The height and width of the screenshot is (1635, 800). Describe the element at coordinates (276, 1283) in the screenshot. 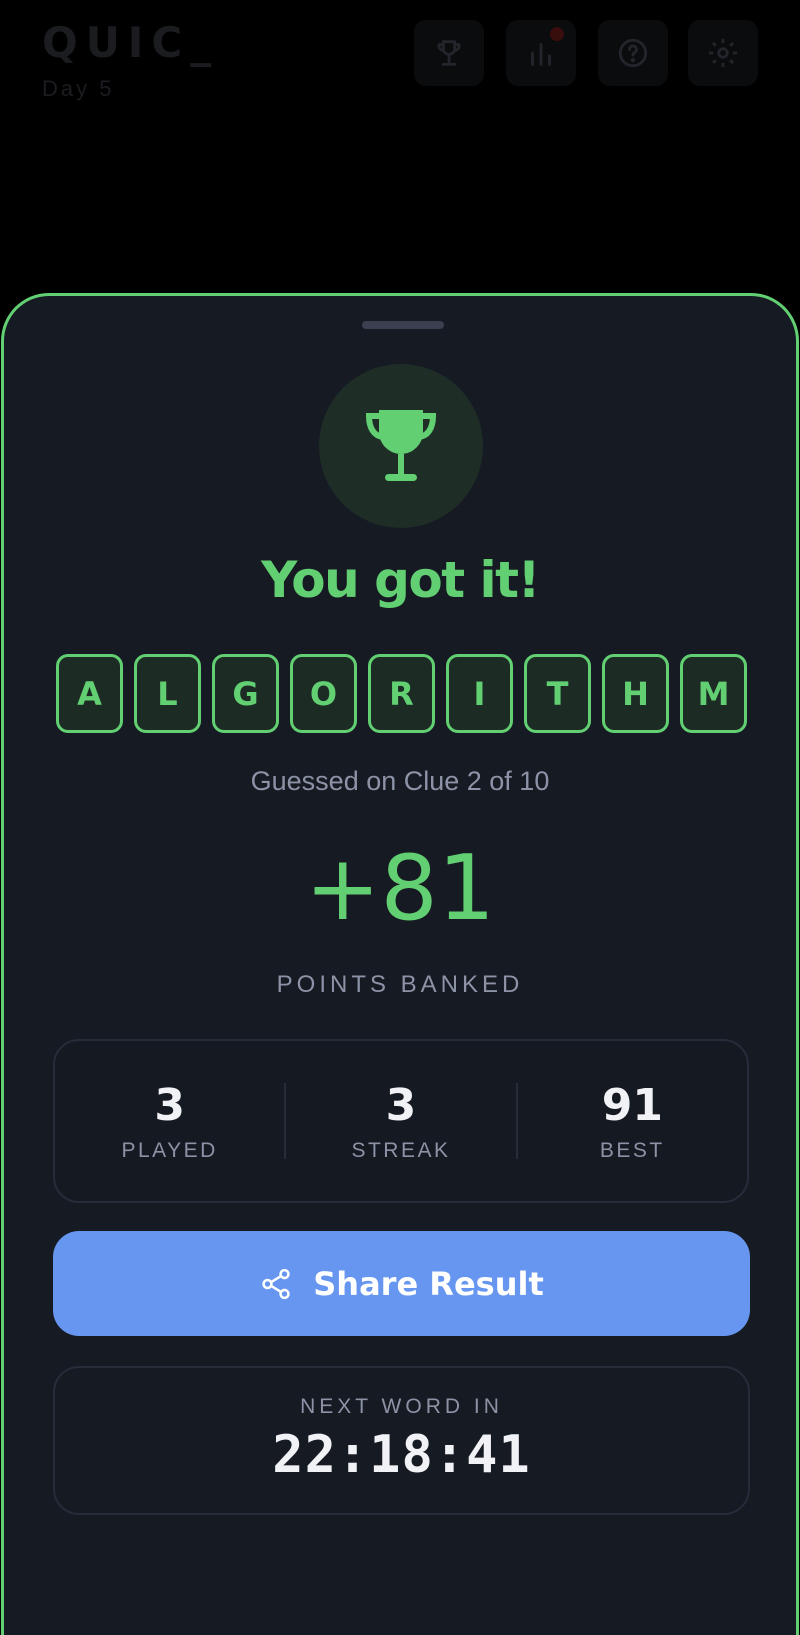

I see `share-icon` at that location.